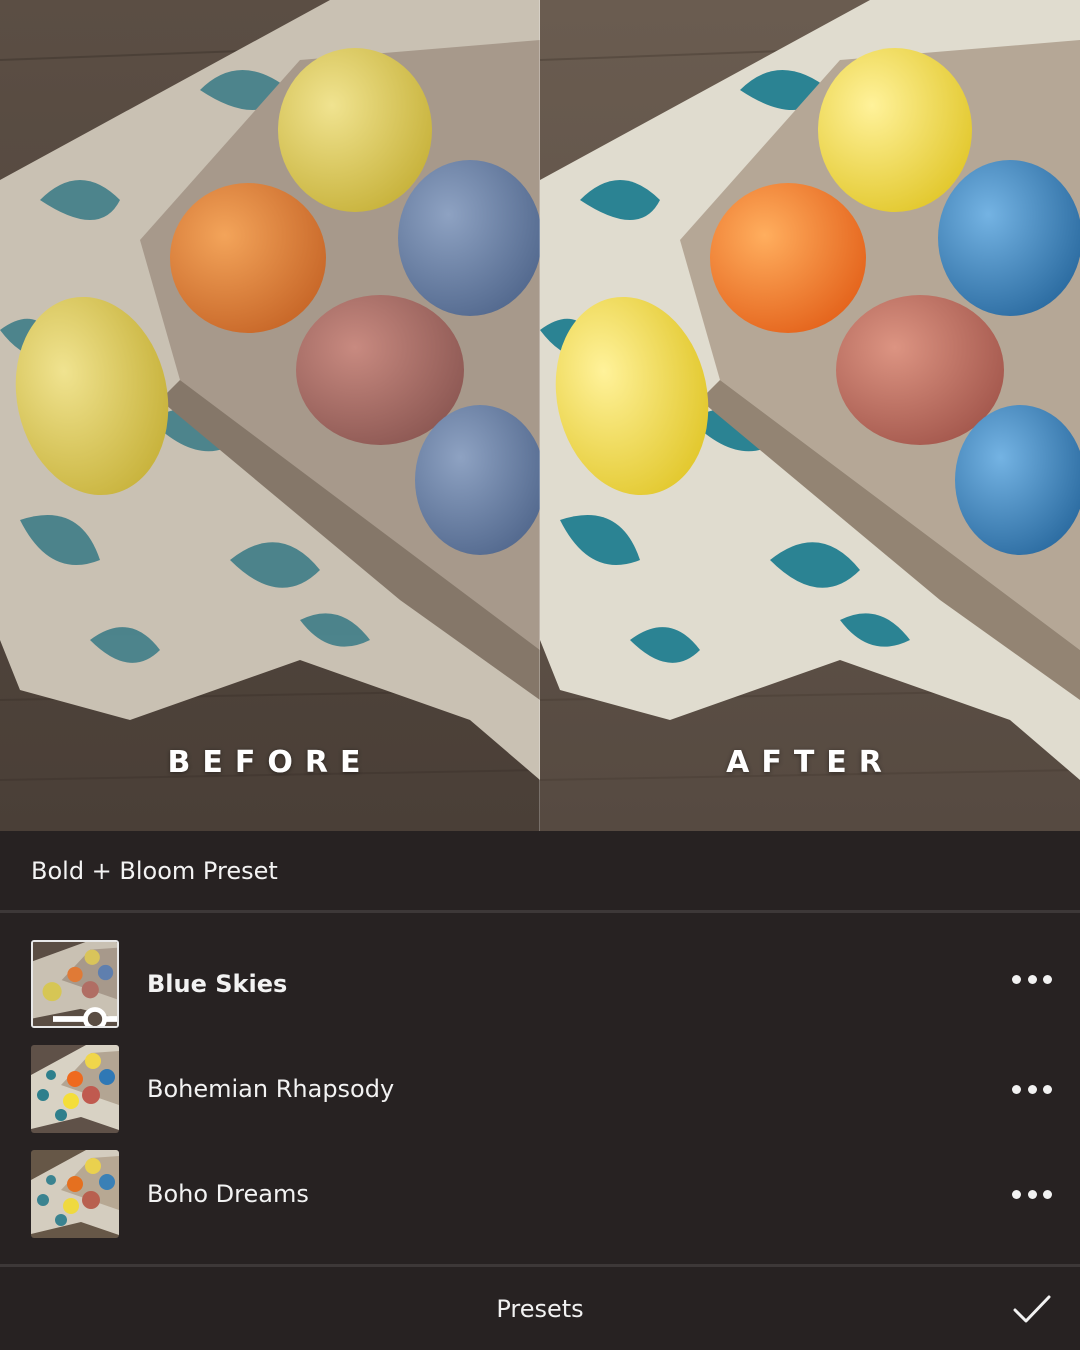 This screenshot has height=1350, width=1080. What do you see at coordinates (540, 1194) in the screenshot?
I see `preset-row-boho-dreams: Boho Dreams` at bounding box center [540, 1194].